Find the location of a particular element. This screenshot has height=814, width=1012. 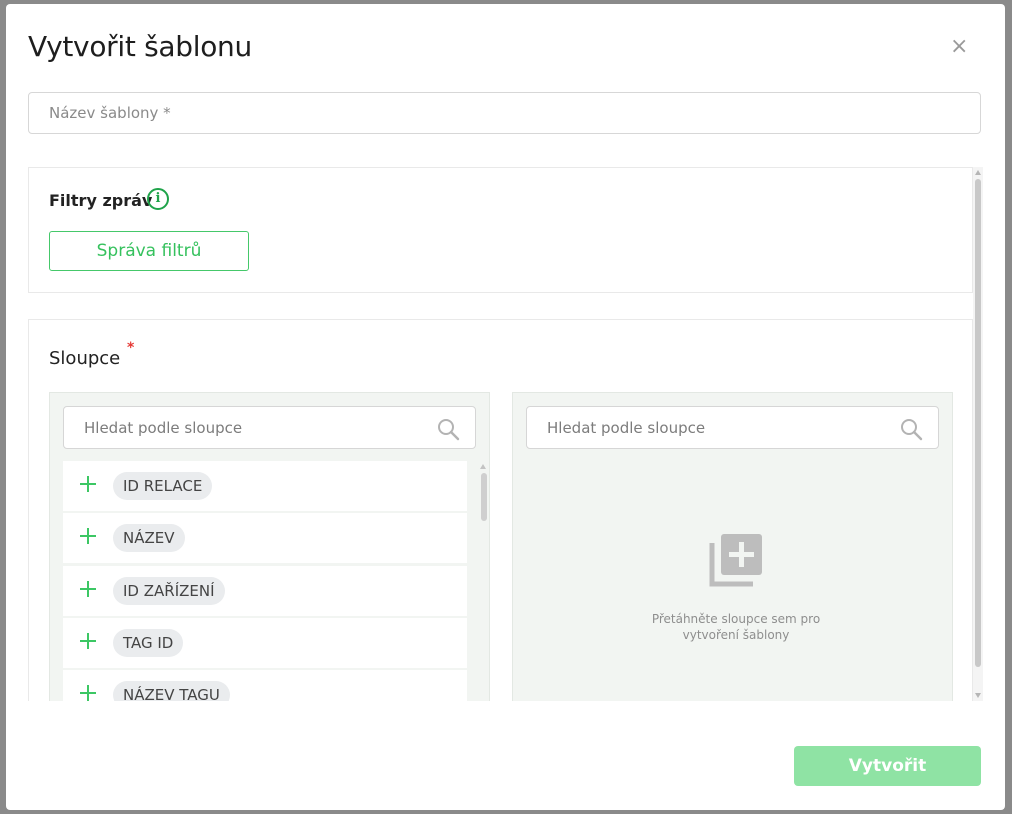

list-item: NÁZEV TAGU is located at coordinates (265, 685).